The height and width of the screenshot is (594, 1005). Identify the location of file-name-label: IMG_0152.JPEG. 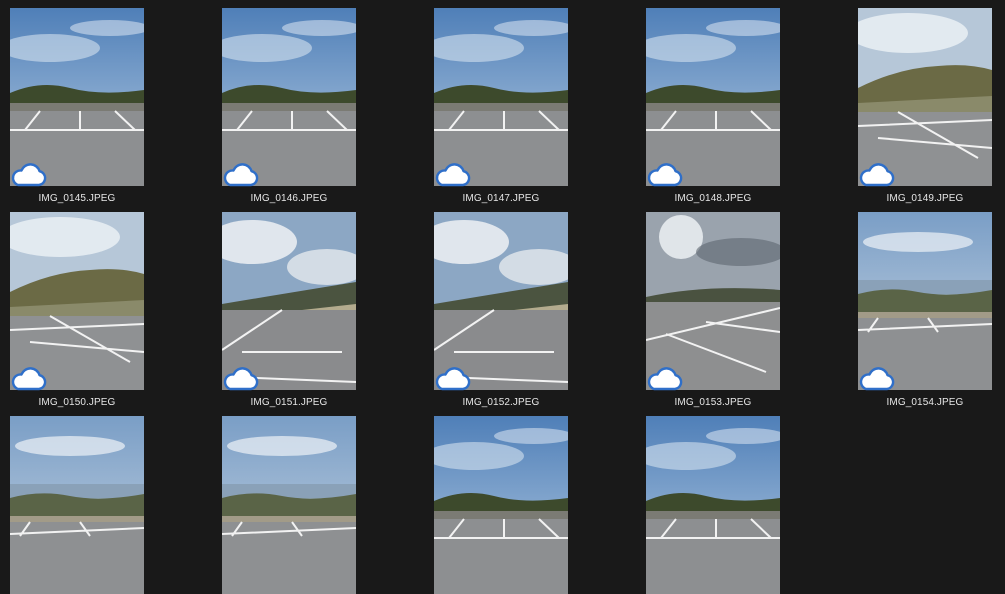
(501, 402).